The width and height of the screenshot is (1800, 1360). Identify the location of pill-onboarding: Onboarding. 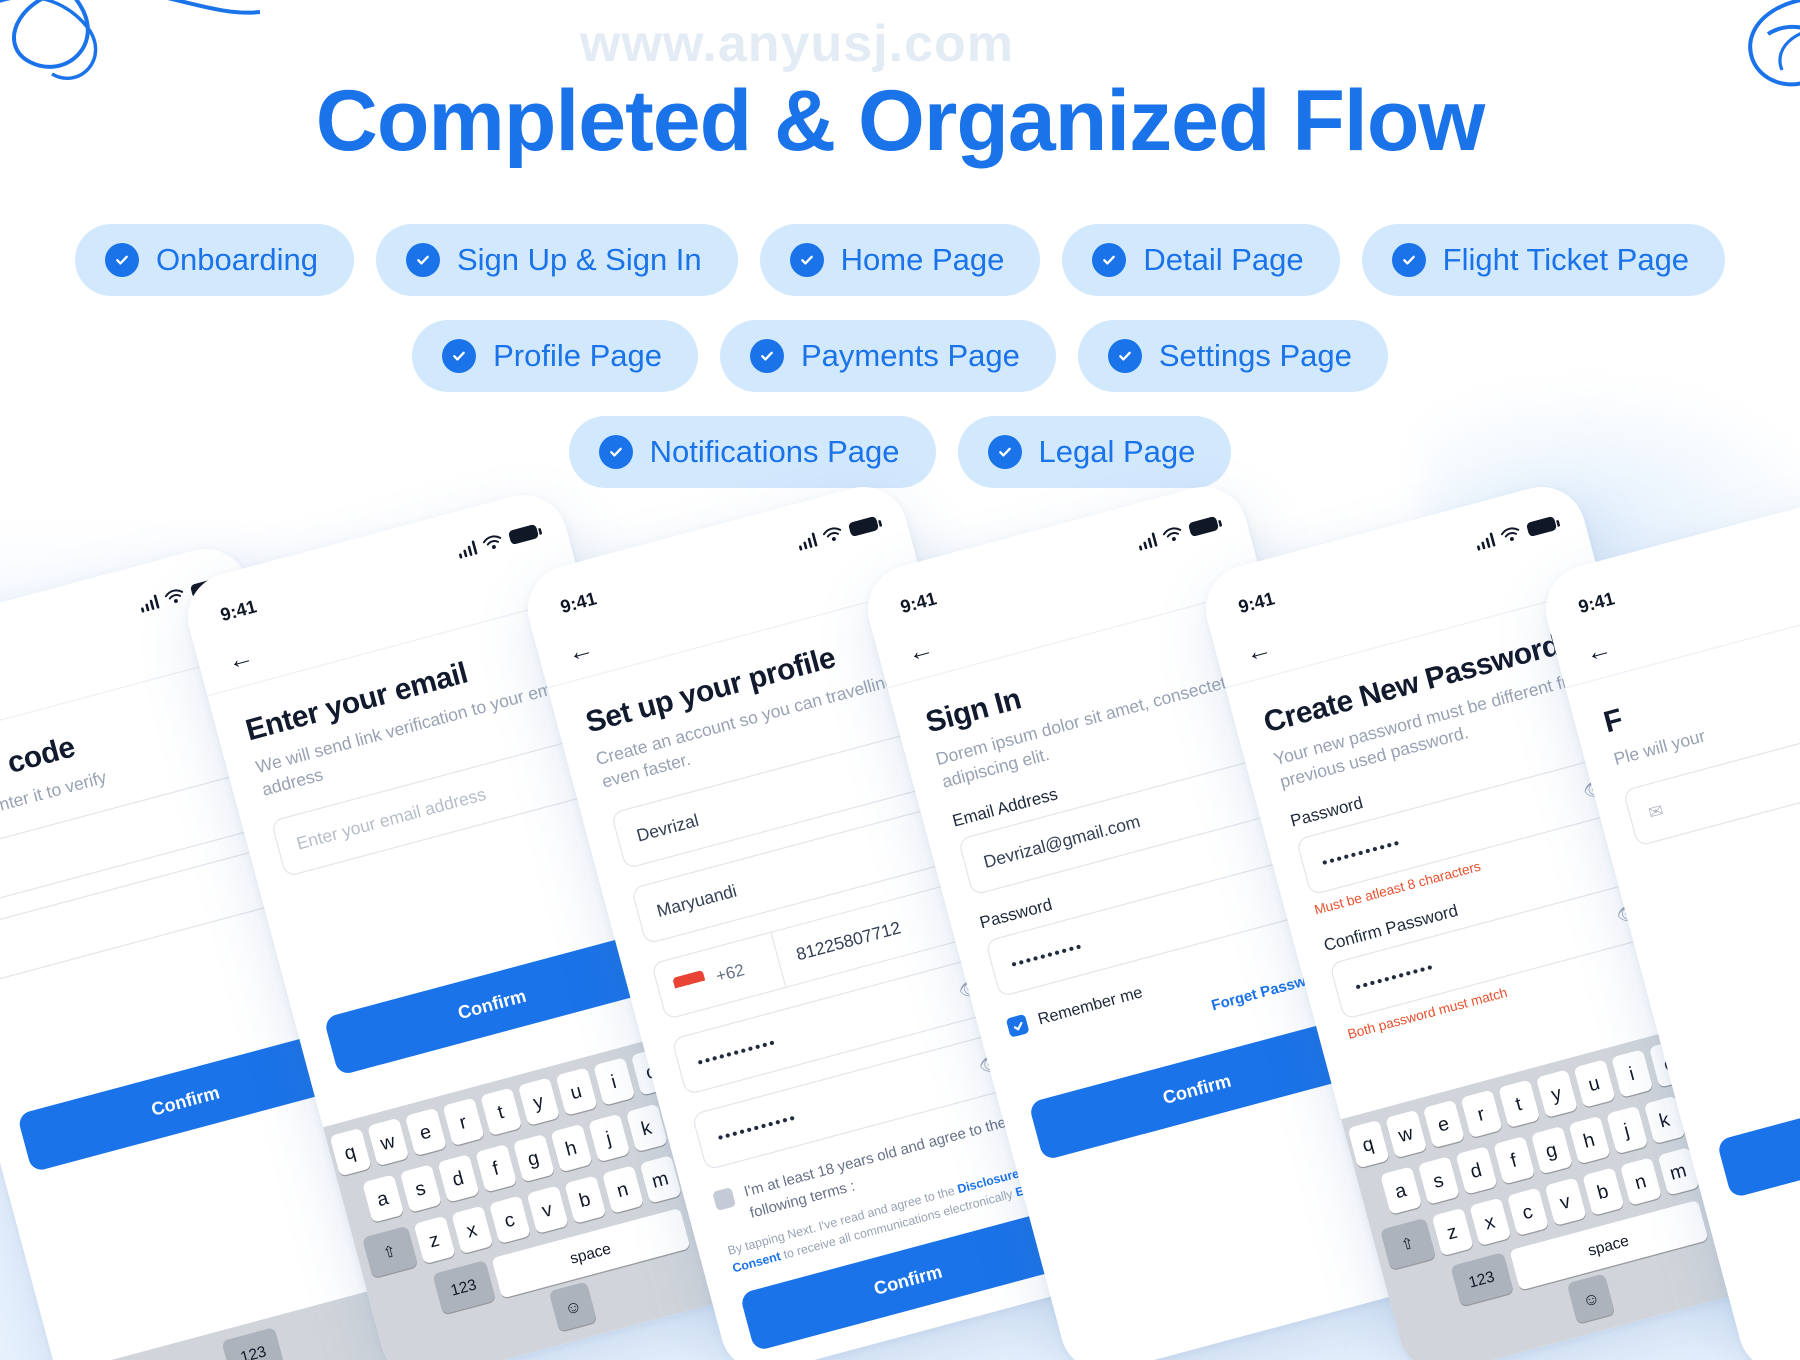
(214, 260).